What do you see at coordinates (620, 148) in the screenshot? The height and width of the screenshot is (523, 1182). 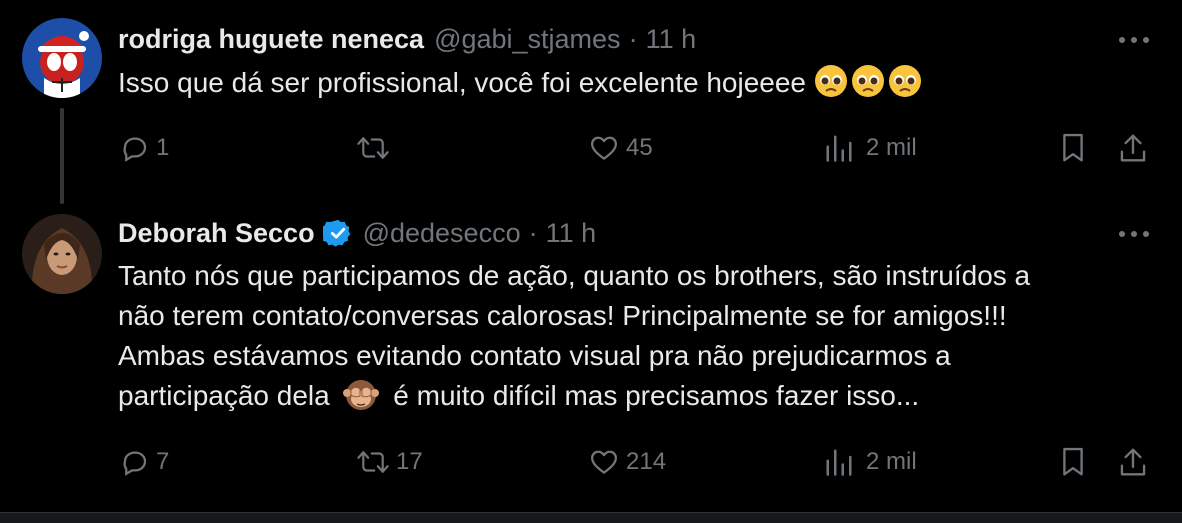 I see `like-button: 45` at bounding box center [620, 148].